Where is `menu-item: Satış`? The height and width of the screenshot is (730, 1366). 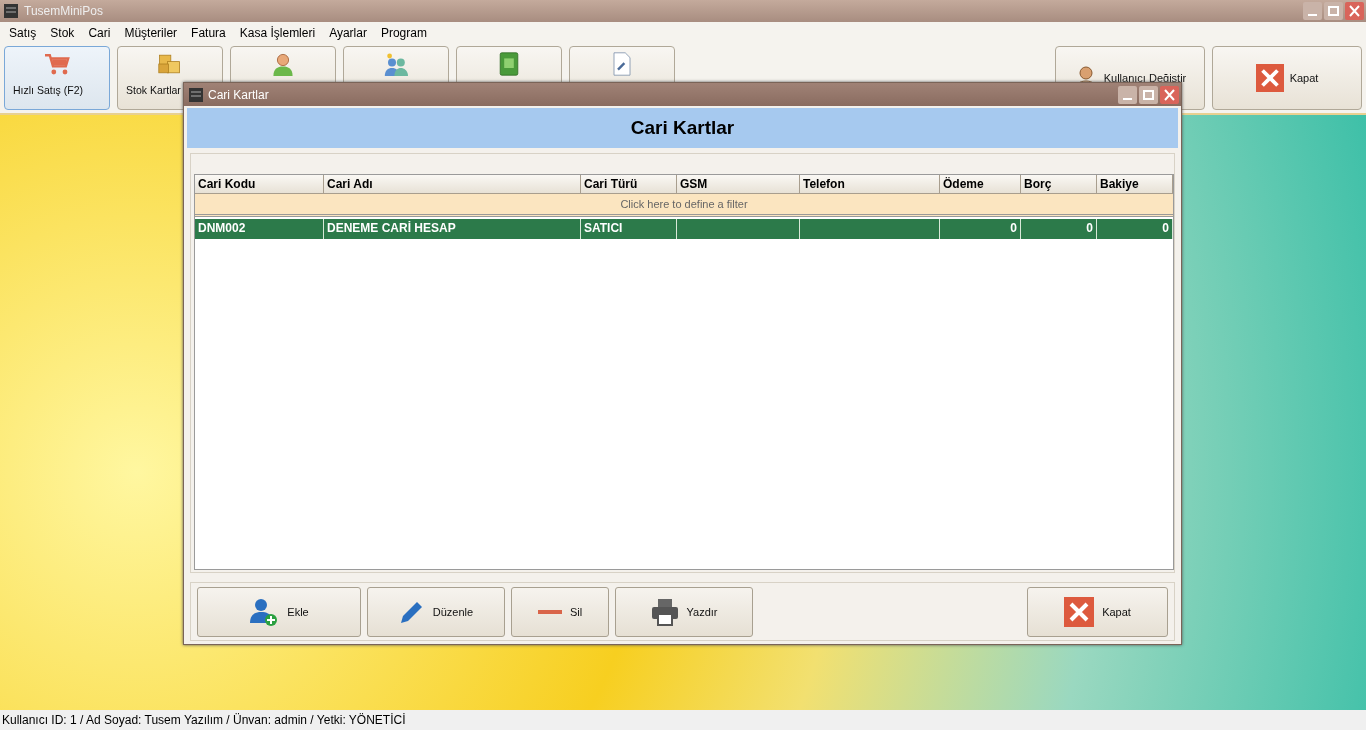
menu-item: Satış is located at coordinates (23, 32).